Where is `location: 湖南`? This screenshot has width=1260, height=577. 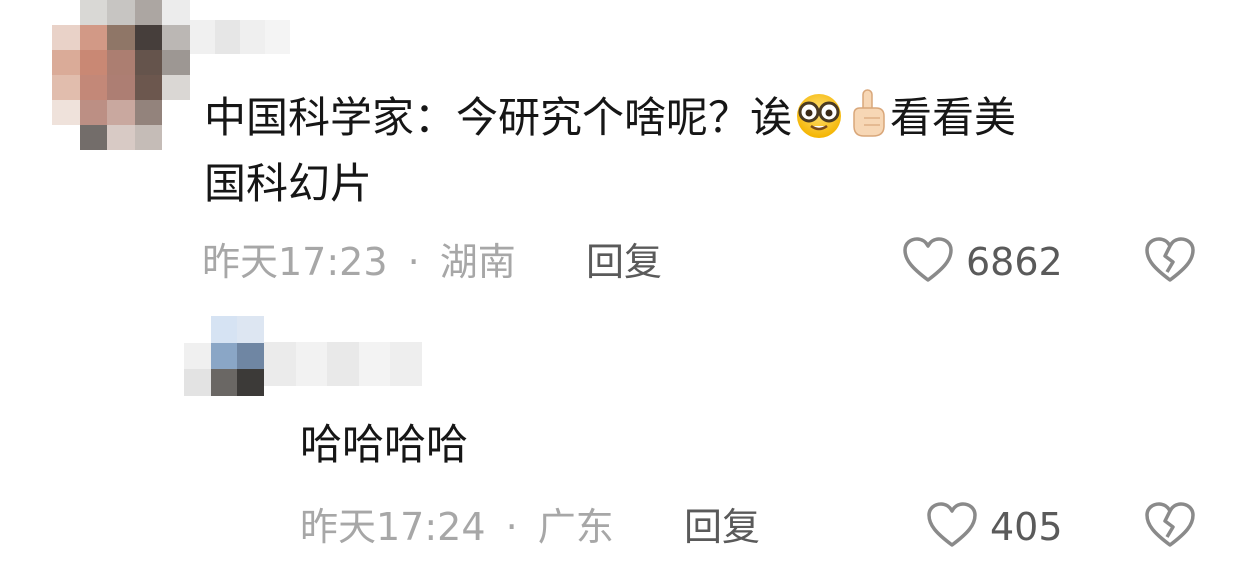 location: 湖南 is located at coordinates (477, 262).